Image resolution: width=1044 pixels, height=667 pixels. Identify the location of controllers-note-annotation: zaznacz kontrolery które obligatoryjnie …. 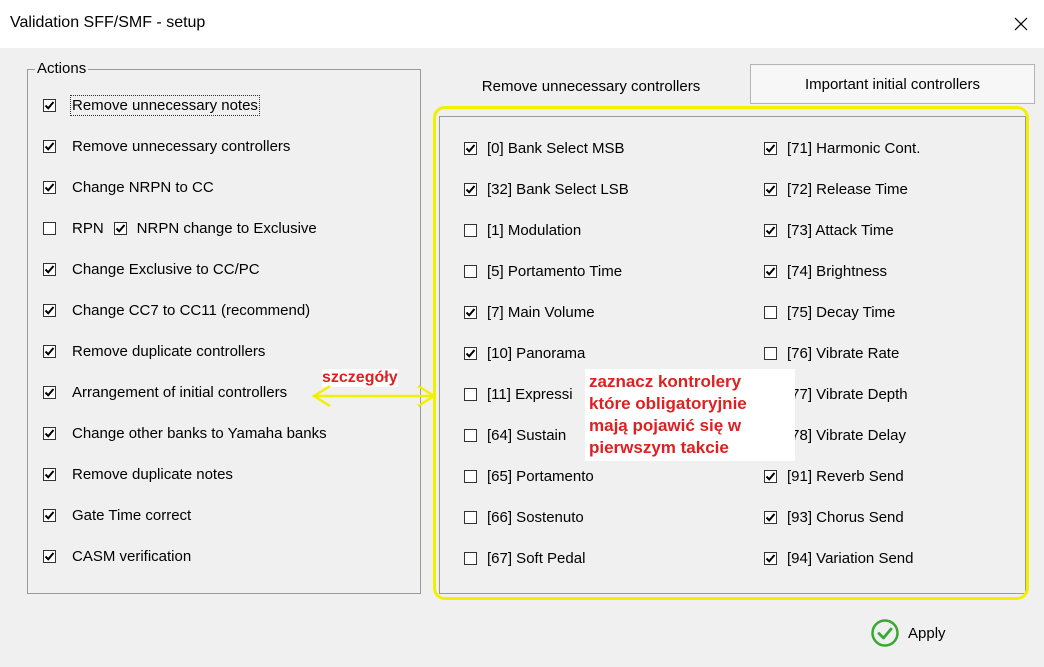
(690, 415).